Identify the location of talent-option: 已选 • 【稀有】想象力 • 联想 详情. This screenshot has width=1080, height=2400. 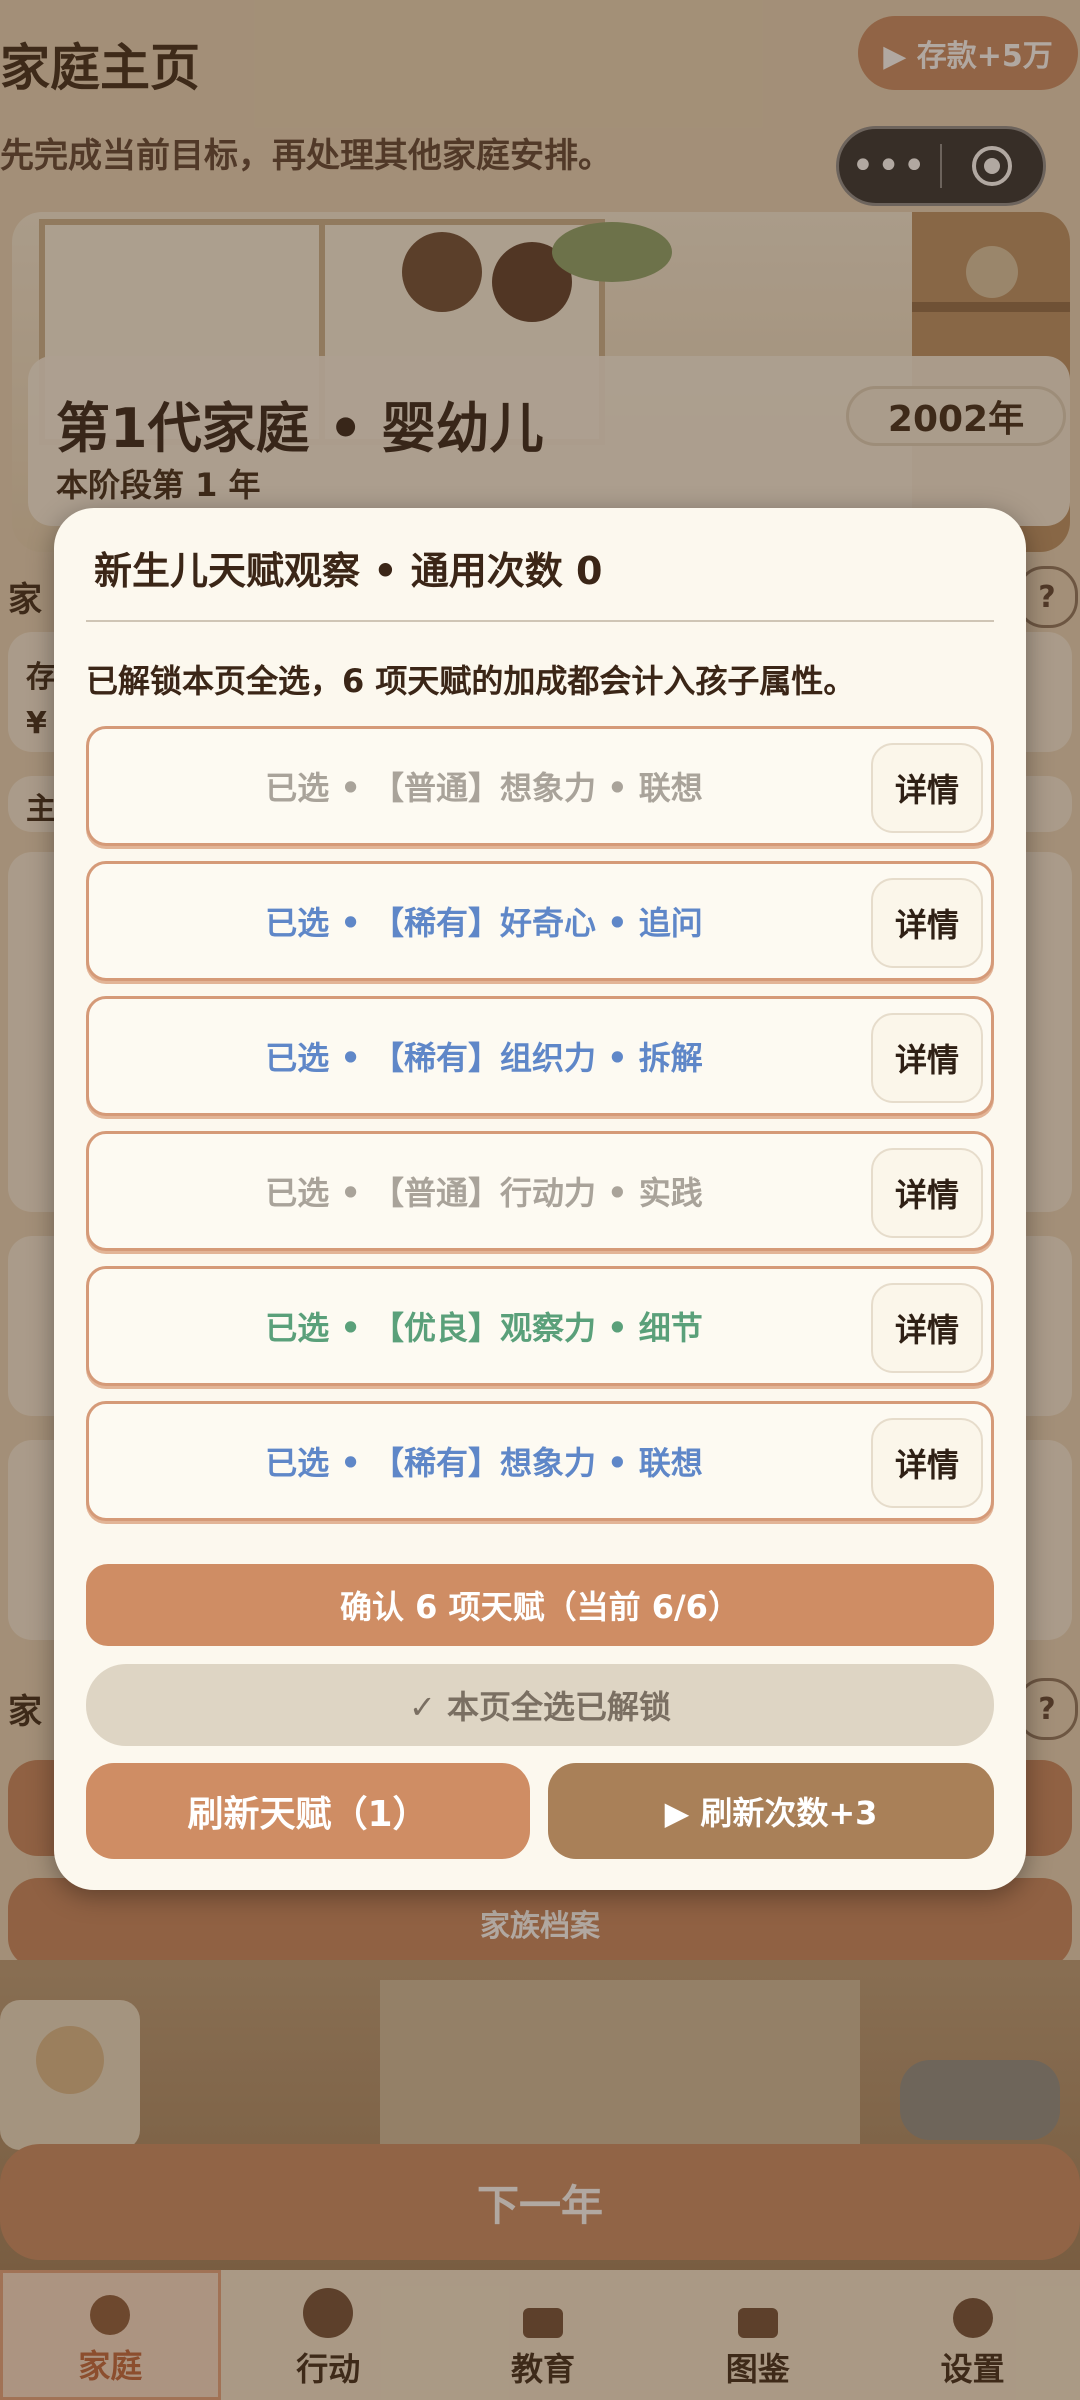
(540, 1461).